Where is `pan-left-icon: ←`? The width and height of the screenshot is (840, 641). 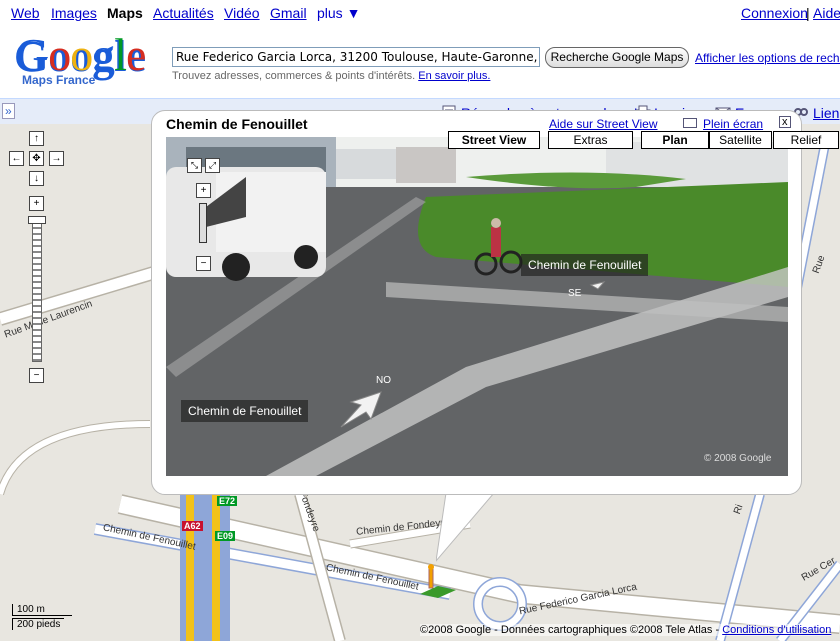
pan-left-icon: ← is located at coordinates (16, 158).